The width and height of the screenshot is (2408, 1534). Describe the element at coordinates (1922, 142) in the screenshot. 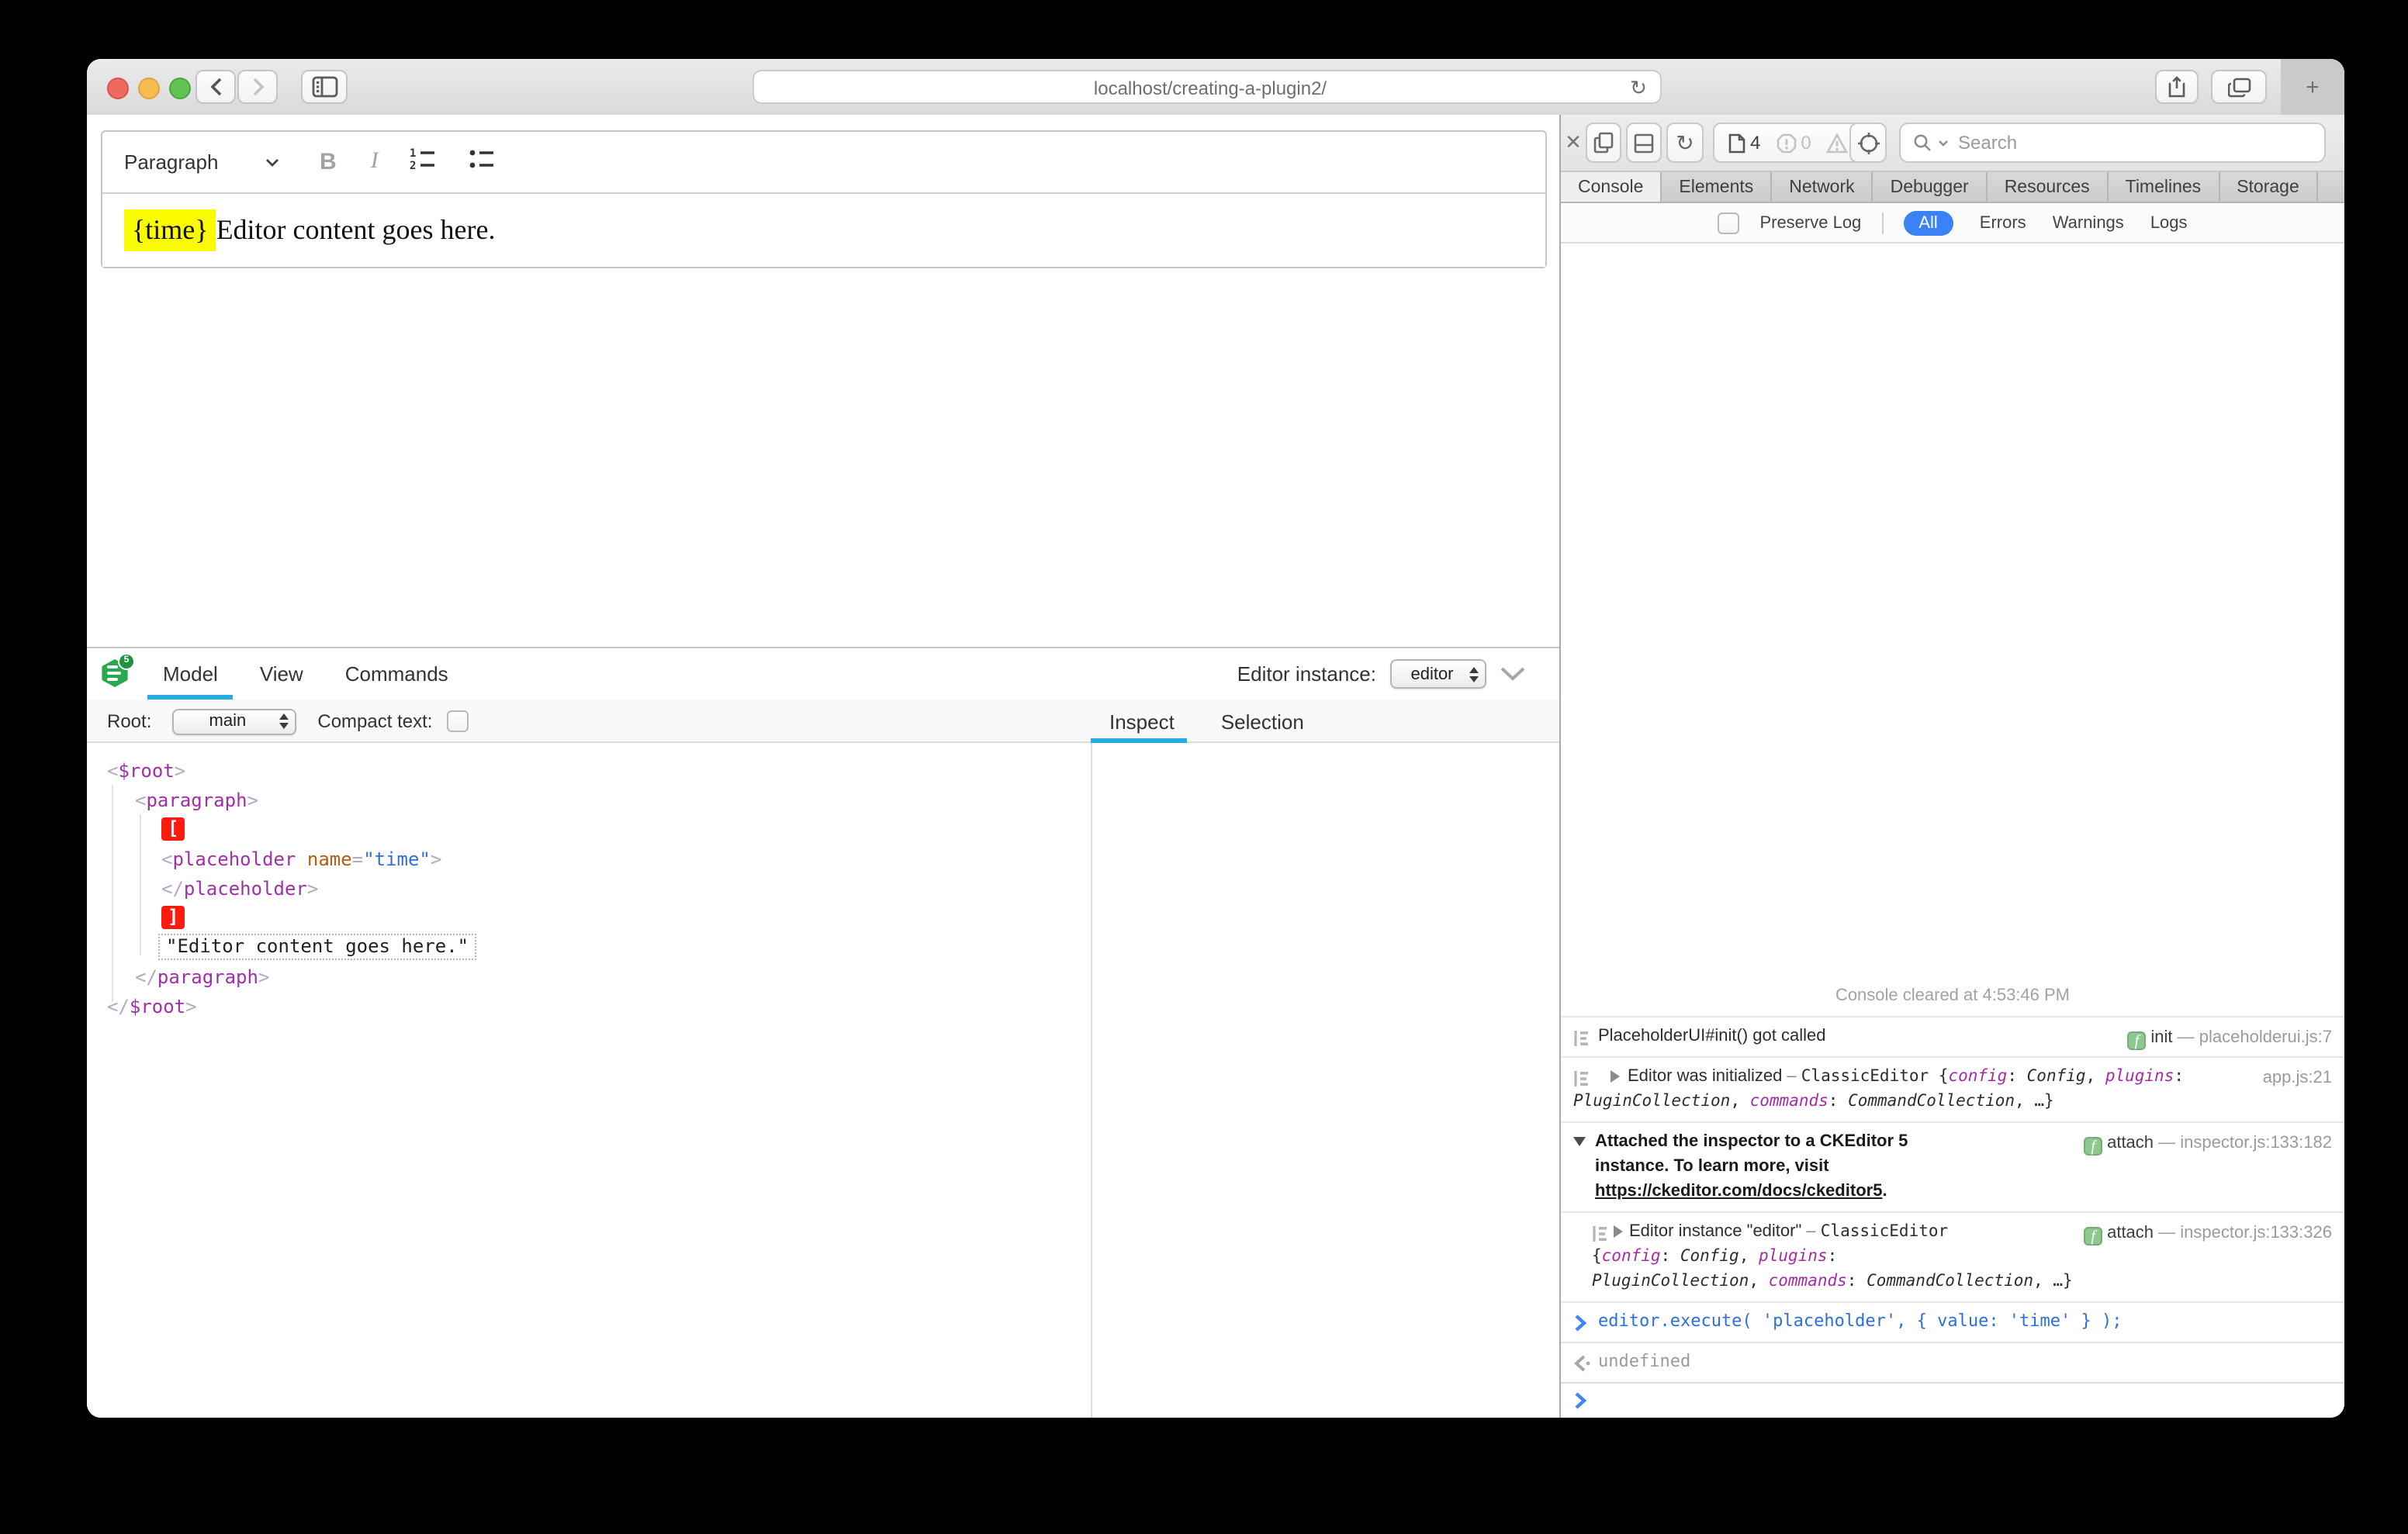

I see `search-icon` at that location.